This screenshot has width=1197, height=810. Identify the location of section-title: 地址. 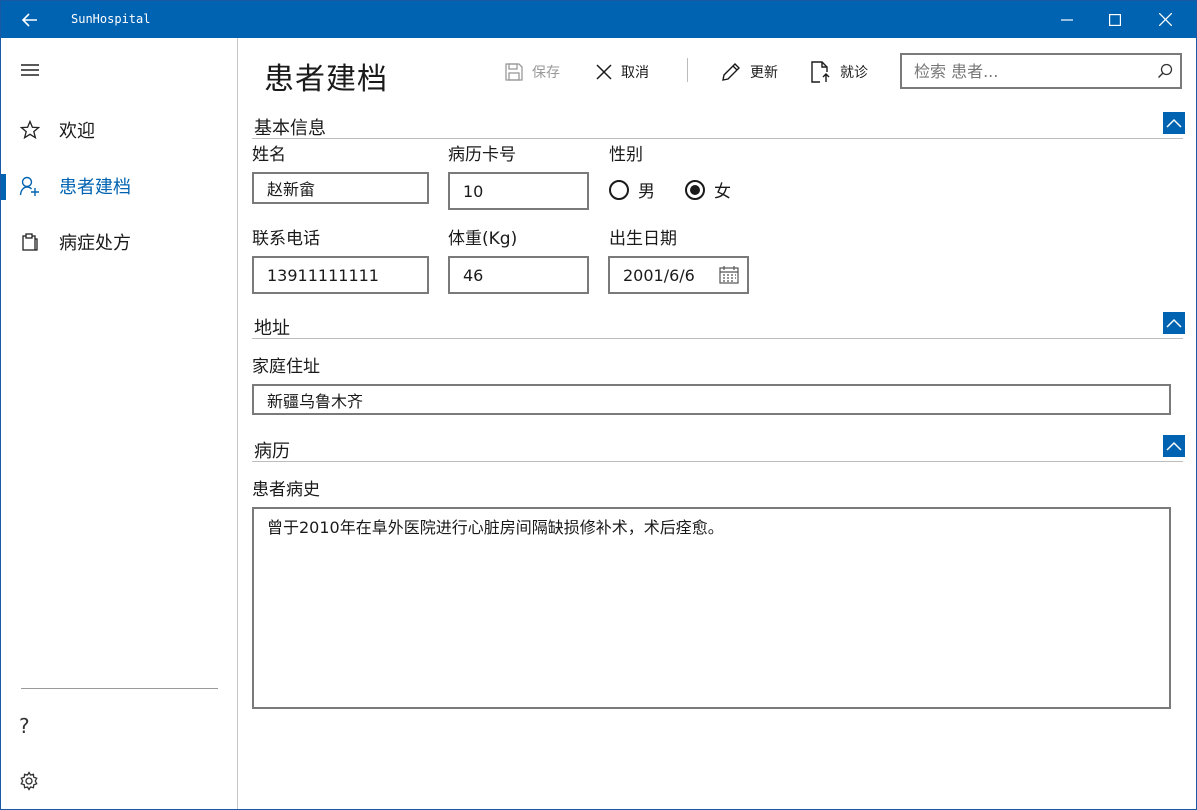
(272, 328).